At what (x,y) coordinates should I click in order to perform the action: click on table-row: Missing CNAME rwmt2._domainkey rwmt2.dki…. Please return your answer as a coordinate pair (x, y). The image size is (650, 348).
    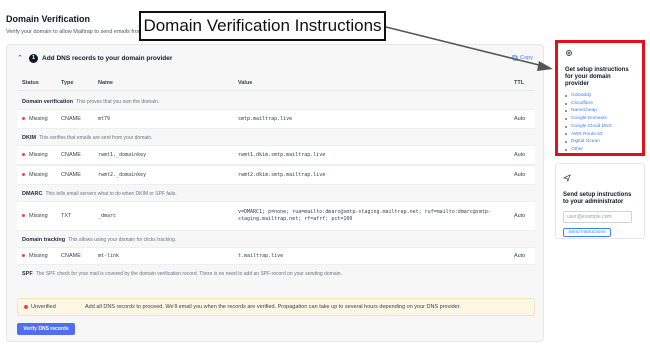
    Looking at the image, I should click on (276, 175).